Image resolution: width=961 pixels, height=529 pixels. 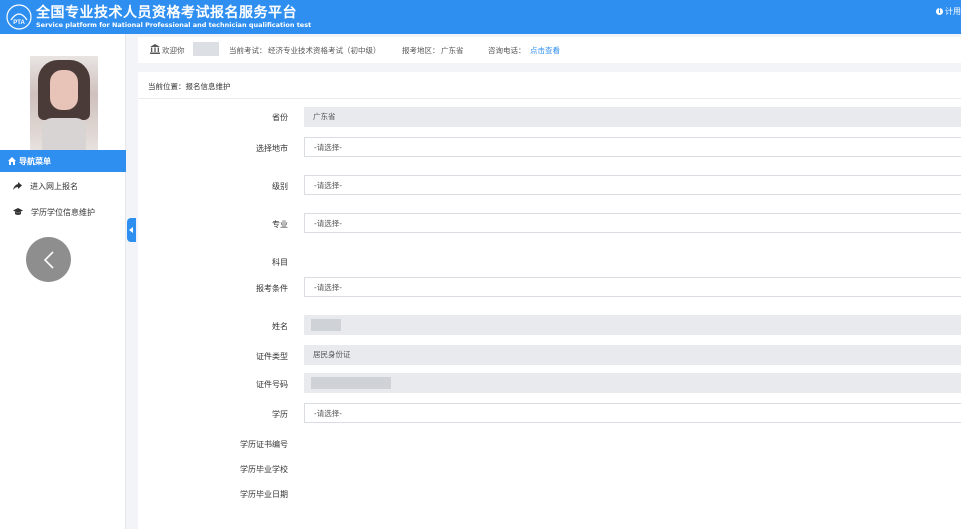 I want to click on caret-left-icon, so click(x=131, y=230).